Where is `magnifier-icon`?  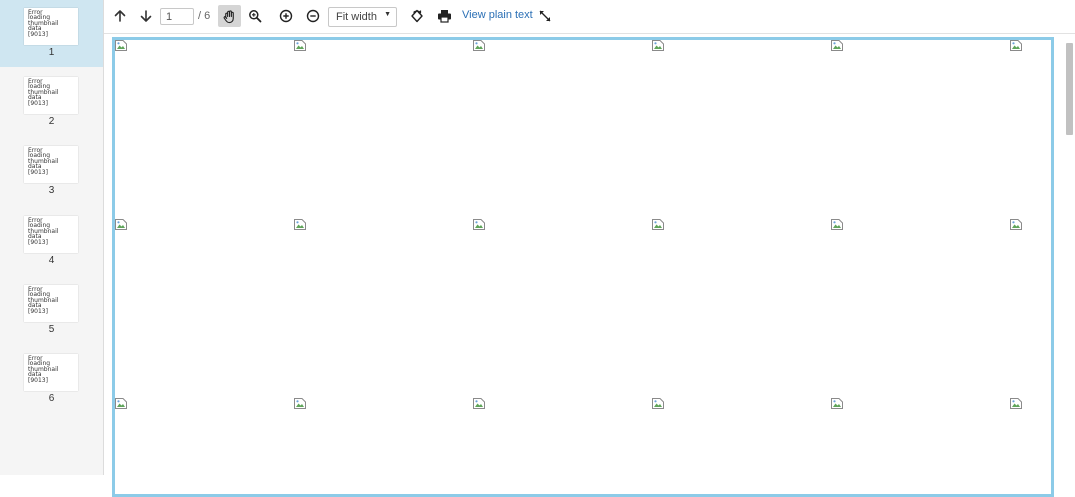 magnifier-icon is located at coordinates (255, 16).